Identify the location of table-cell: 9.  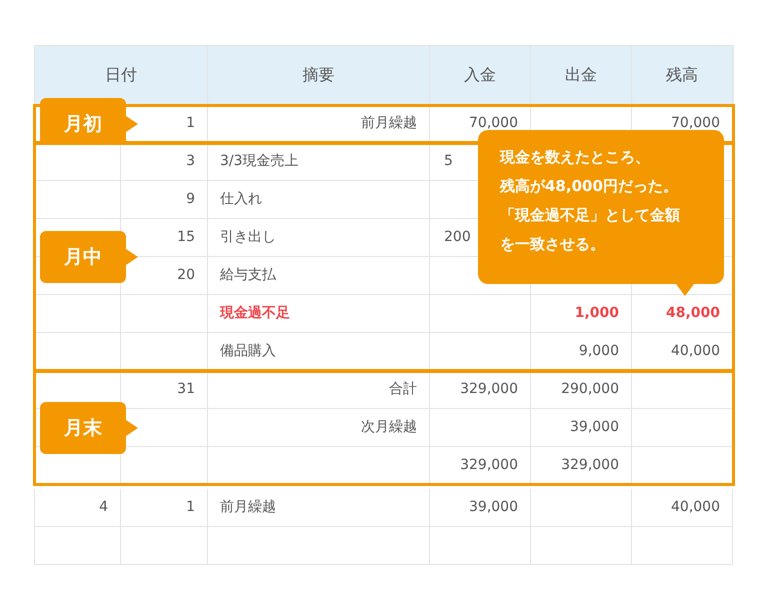
(164, 200).